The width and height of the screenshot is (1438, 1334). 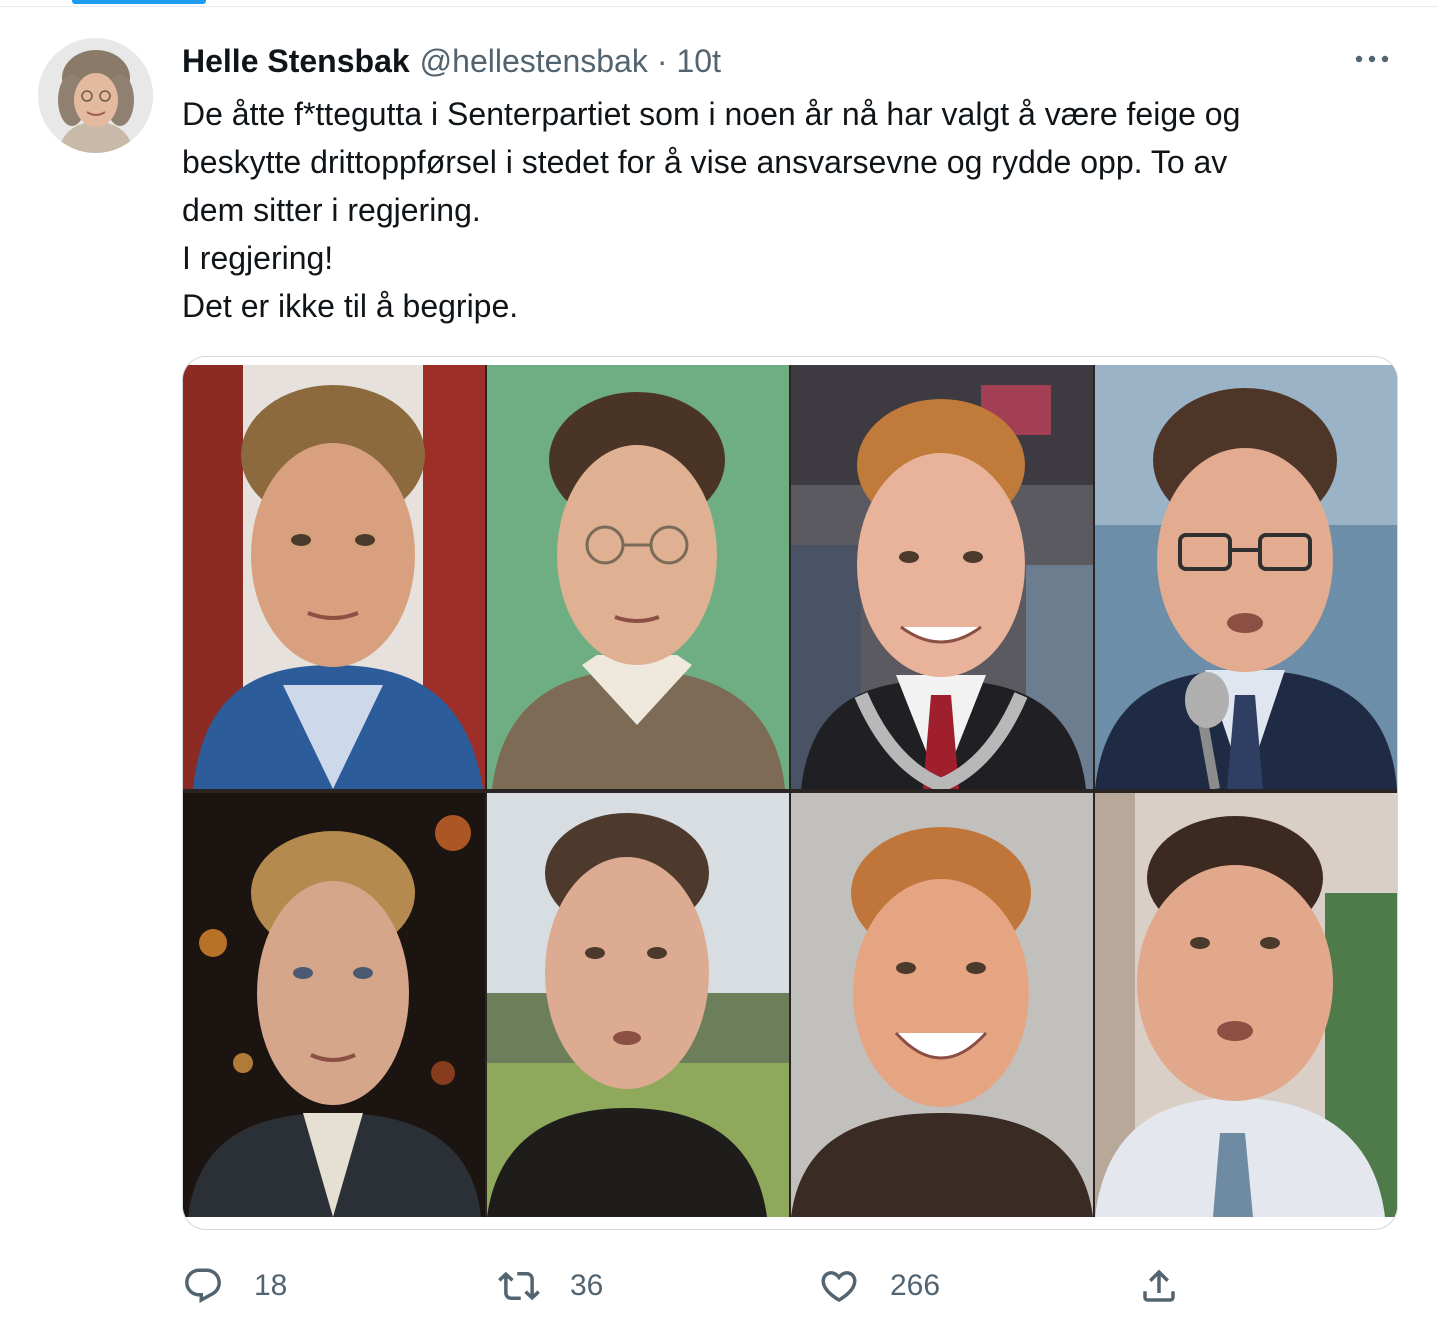 I want to click on avatar-photo, so click(x=95, y=95).